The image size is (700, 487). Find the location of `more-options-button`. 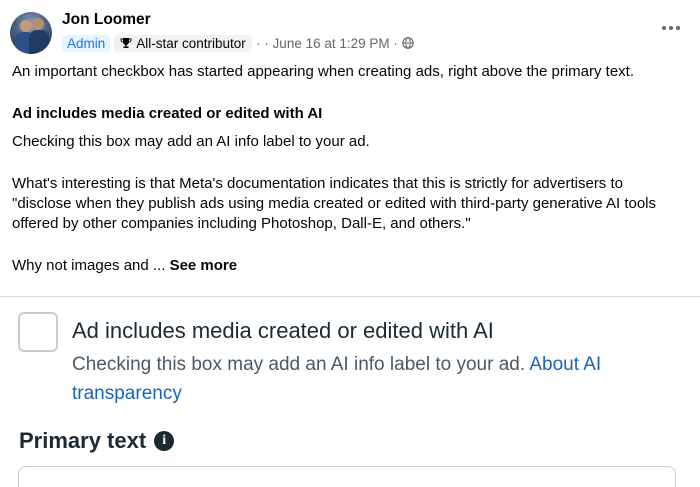

more-options-button is located at coordinates (671, 28).